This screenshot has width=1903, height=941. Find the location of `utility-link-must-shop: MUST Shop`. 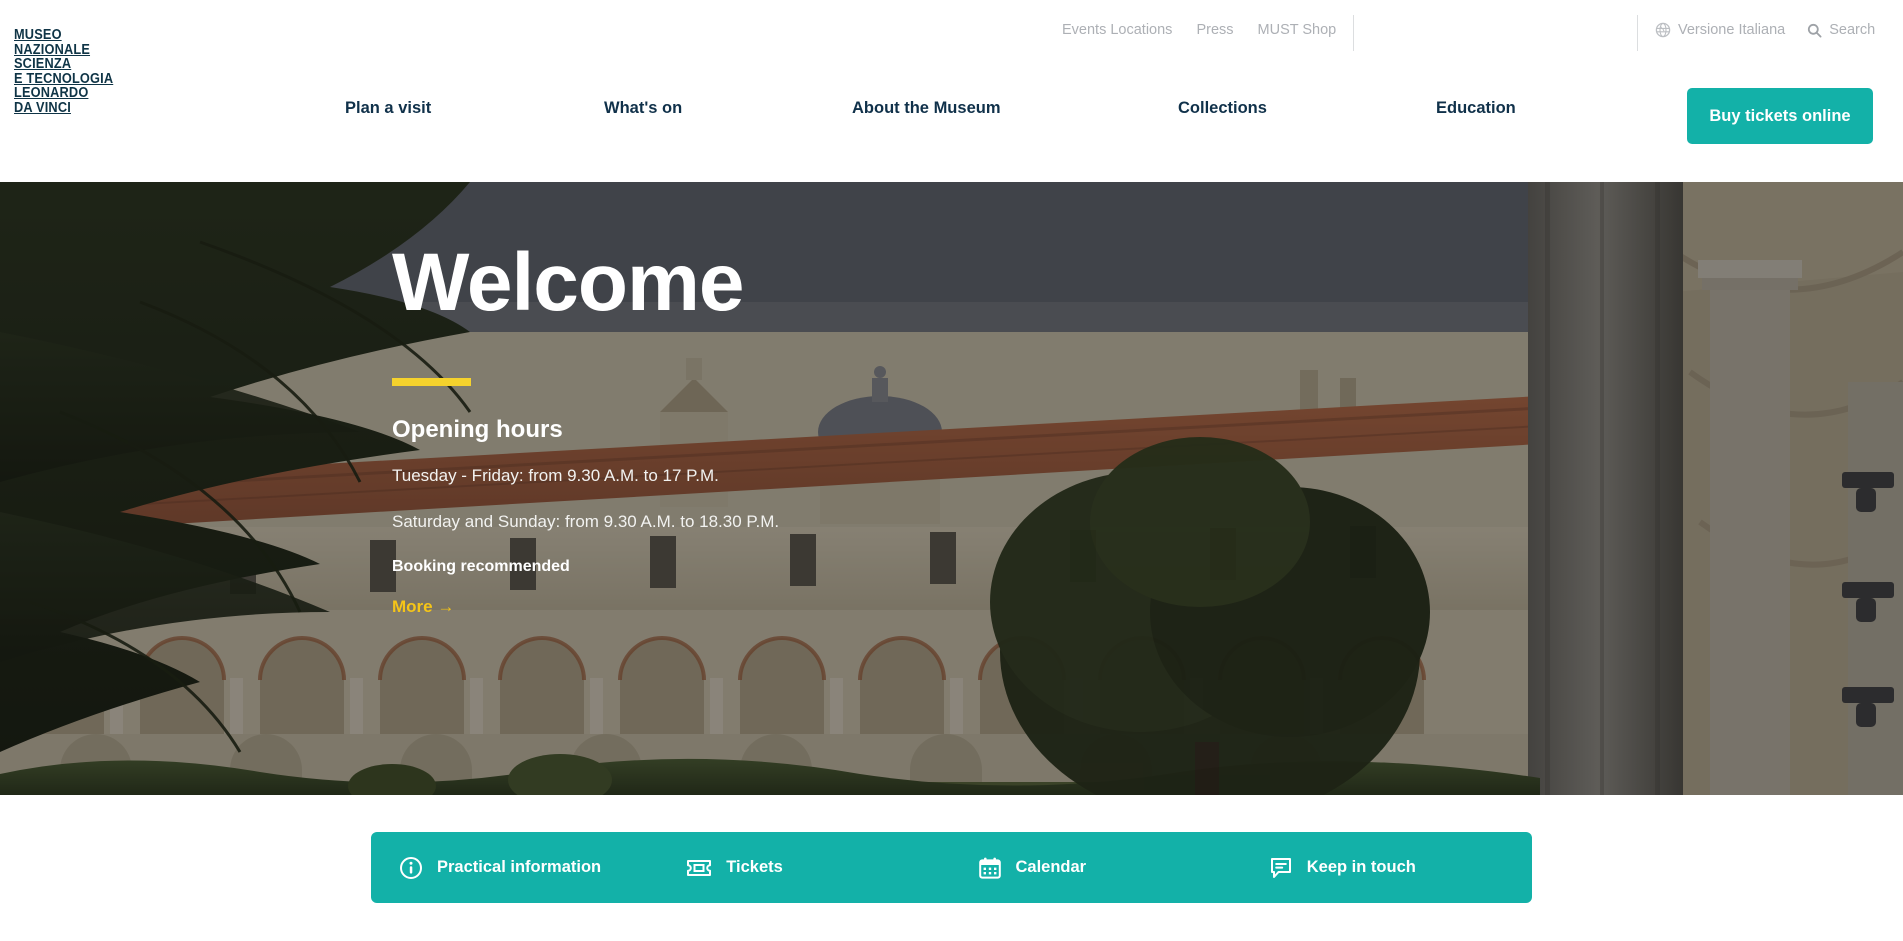

utility-link-must-shop: MUST Shop is located at coordinates (1297, 30).